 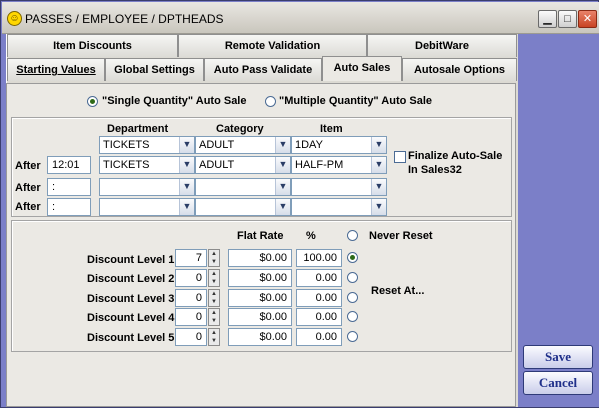 I want to click on category-header: Category, so click(x=240, y=129).